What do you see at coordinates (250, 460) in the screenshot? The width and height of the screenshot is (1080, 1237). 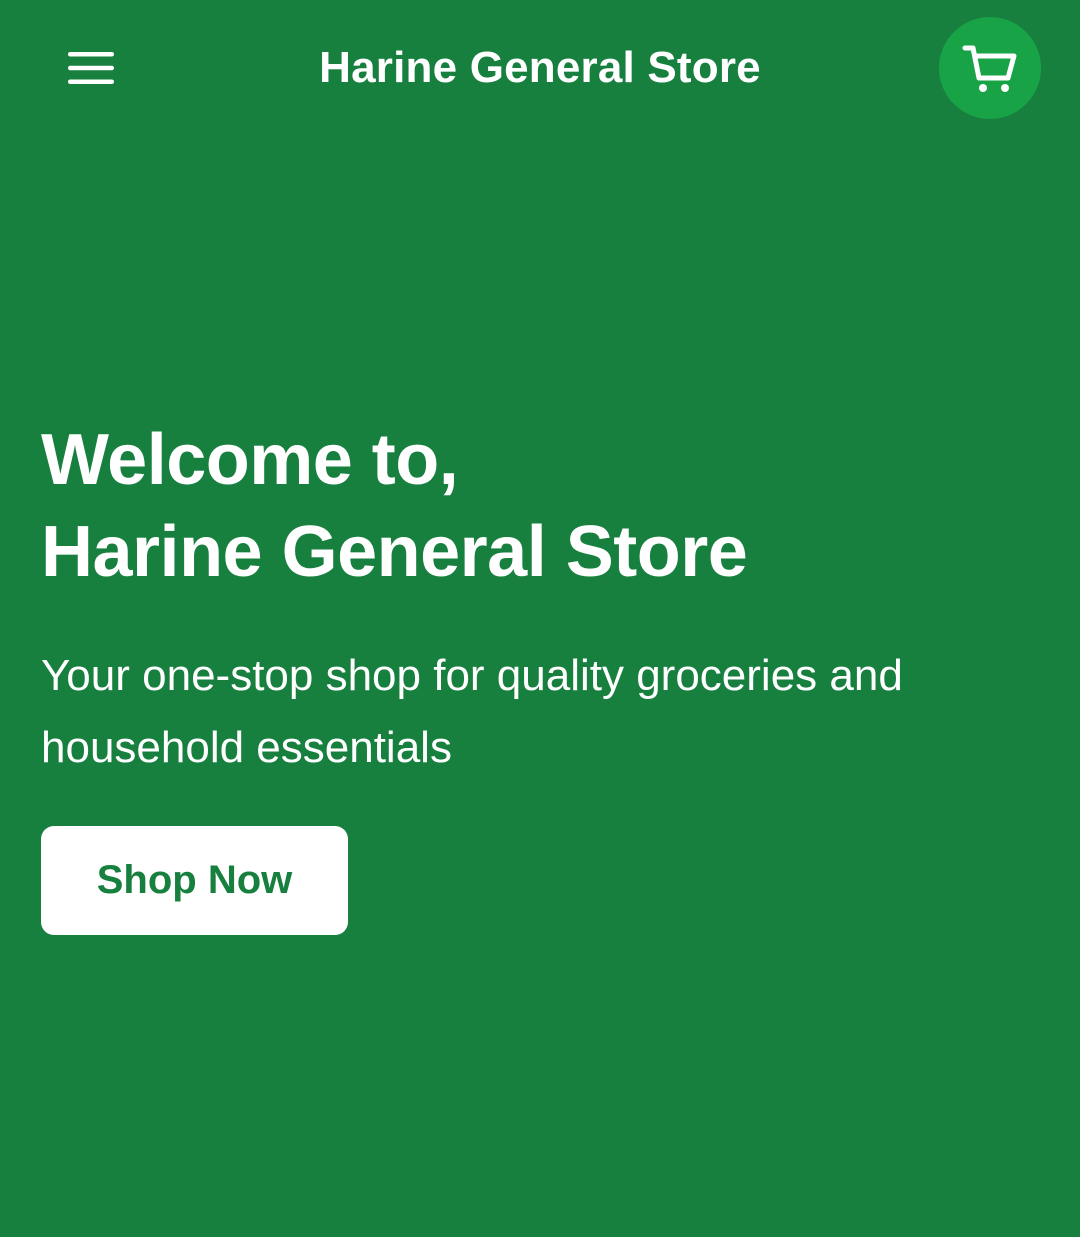 I see `hero-heading-line-1: Welcome to,` at bounding box center [250, 460].